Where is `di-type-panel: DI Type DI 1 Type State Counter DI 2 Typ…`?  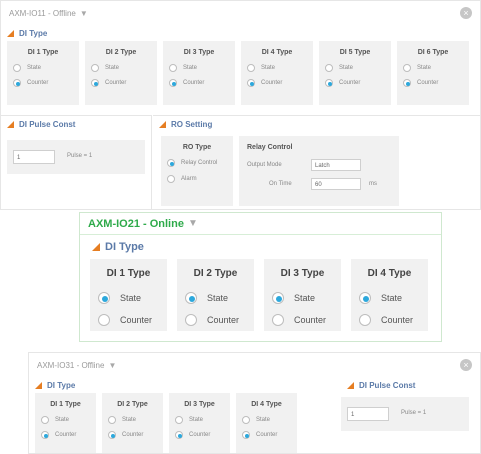 di-type-panel: DI Type DI 1 Type State Counter DI 2 Typ… is located at coordinates (179, 415).